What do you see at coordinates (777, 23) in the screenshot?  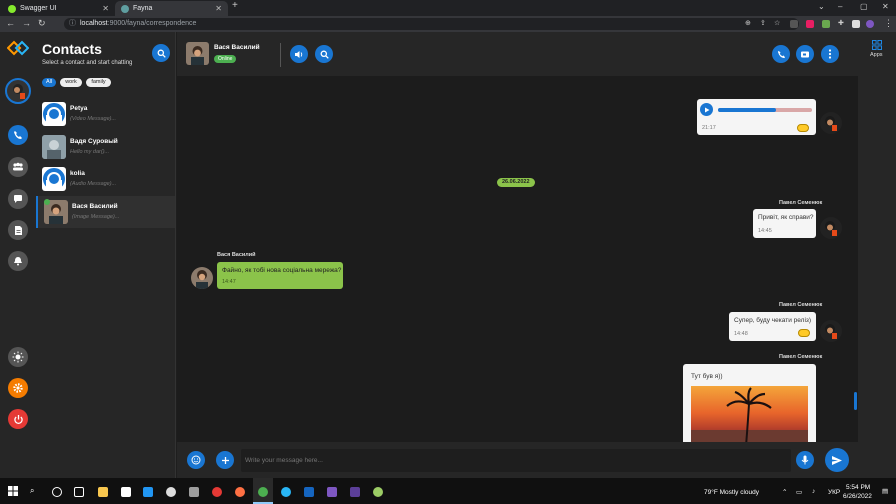 I see `bookmark-star-icon: ☆` at bounding box center [777, 23].